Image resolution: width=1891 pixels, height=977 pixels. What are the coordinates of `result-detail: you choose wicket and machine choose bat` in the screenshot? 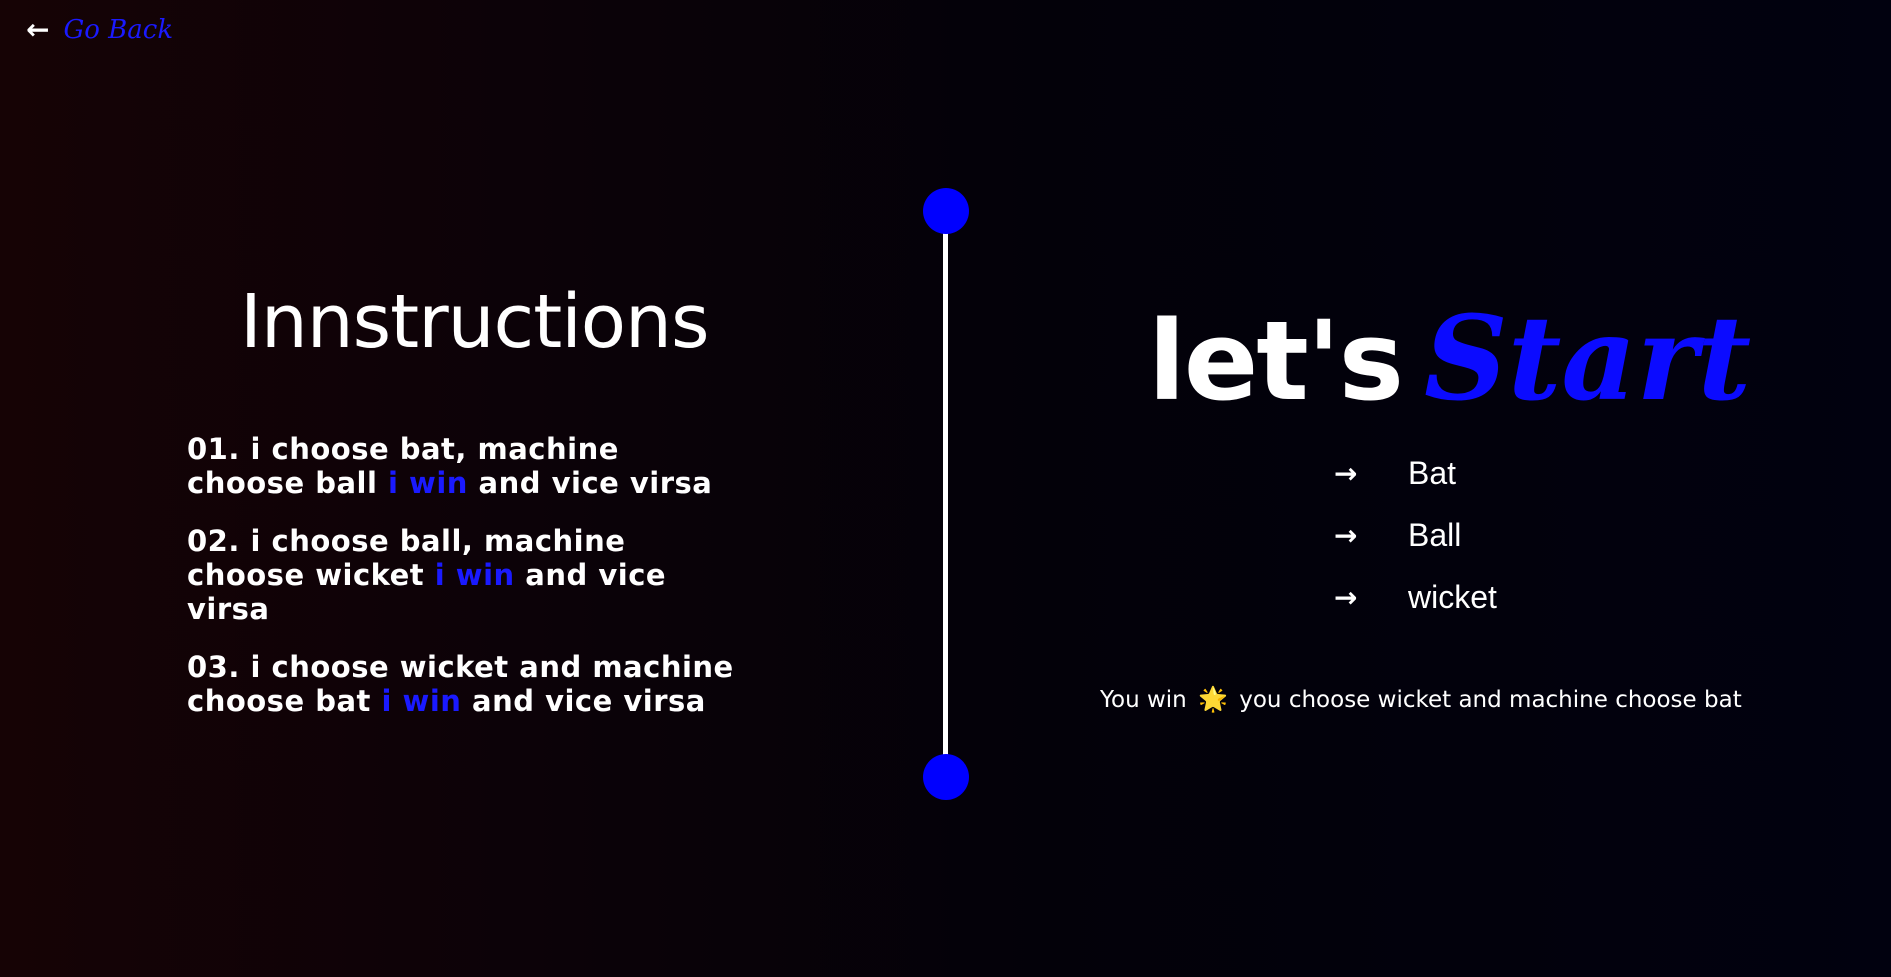 It's located at (1490, 700).